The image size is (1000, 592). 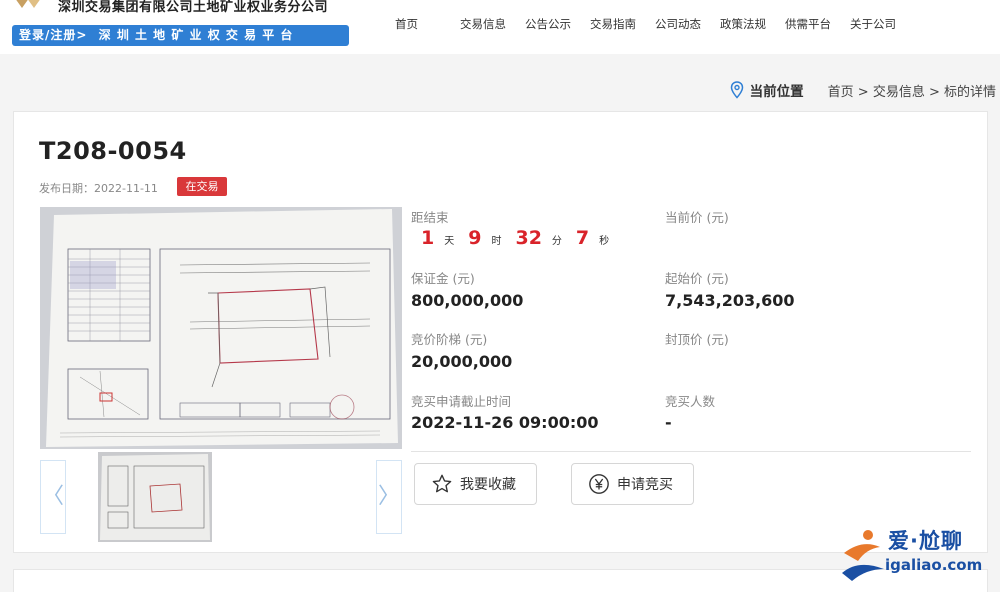 I want to click on publish-date-label: 发布日期：, so click(x=66, y=188).